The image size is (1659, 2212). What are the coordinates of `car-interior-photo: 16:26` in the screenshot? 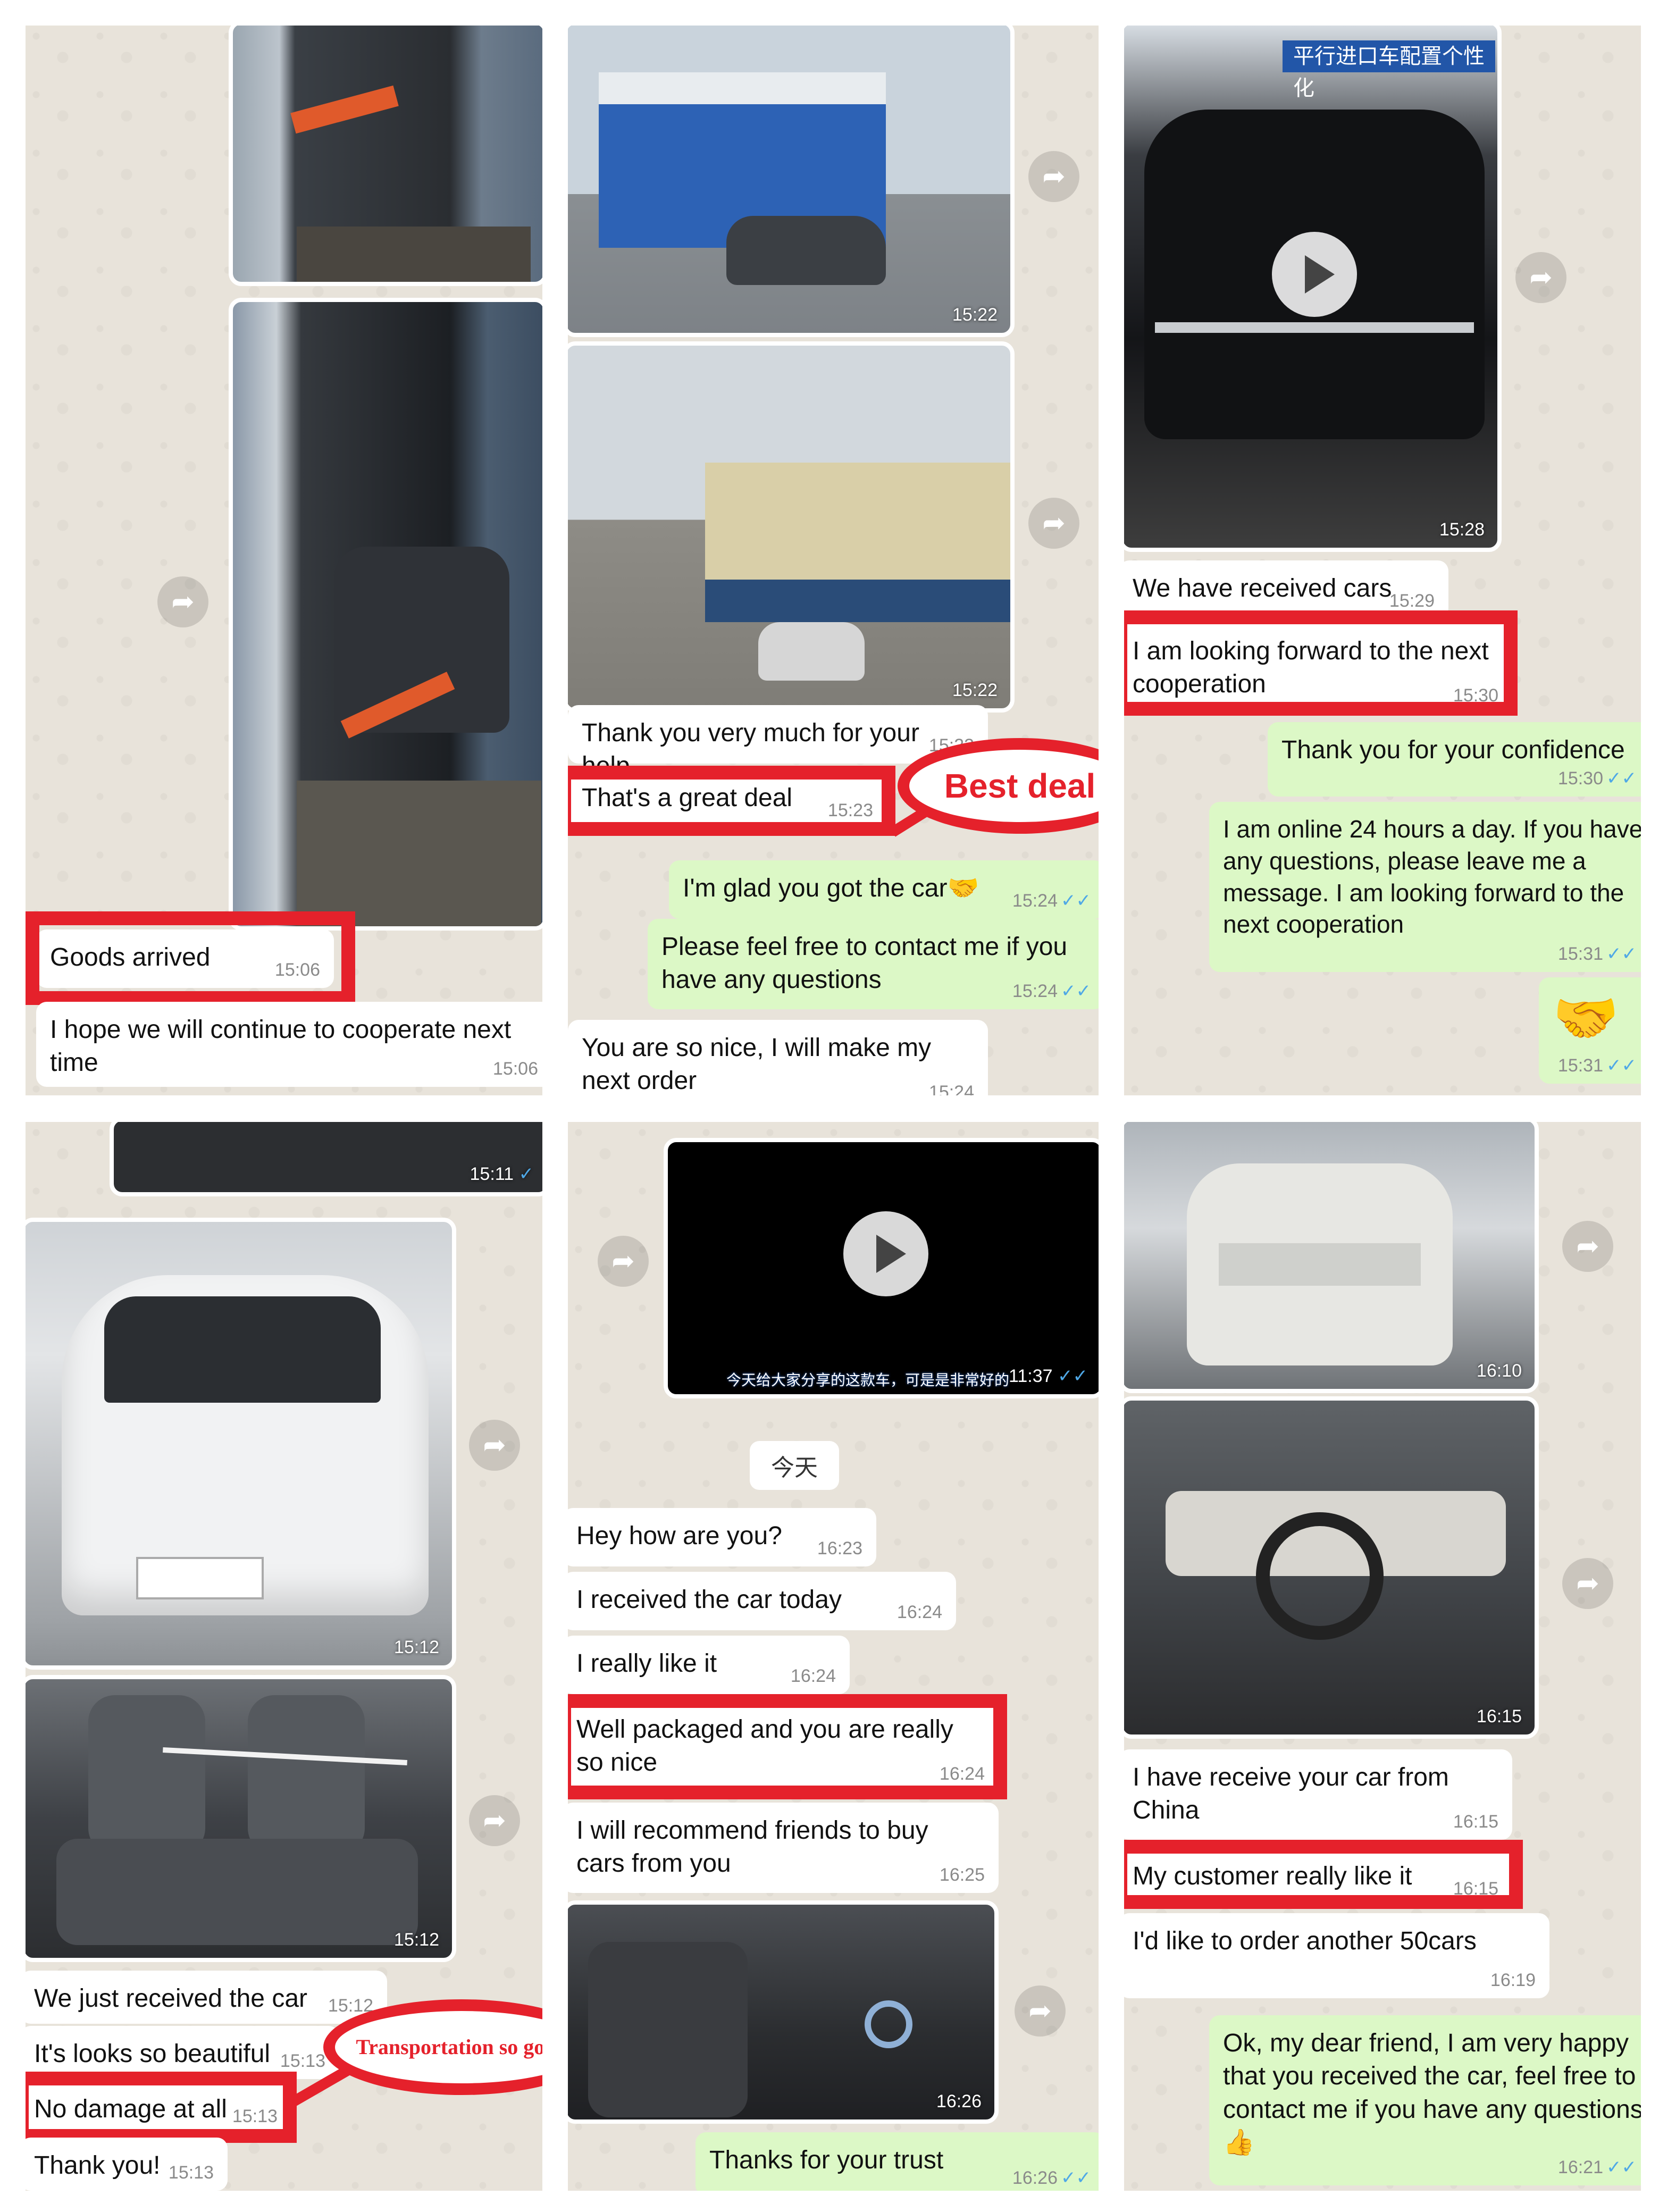 It's located at (783, 2012).